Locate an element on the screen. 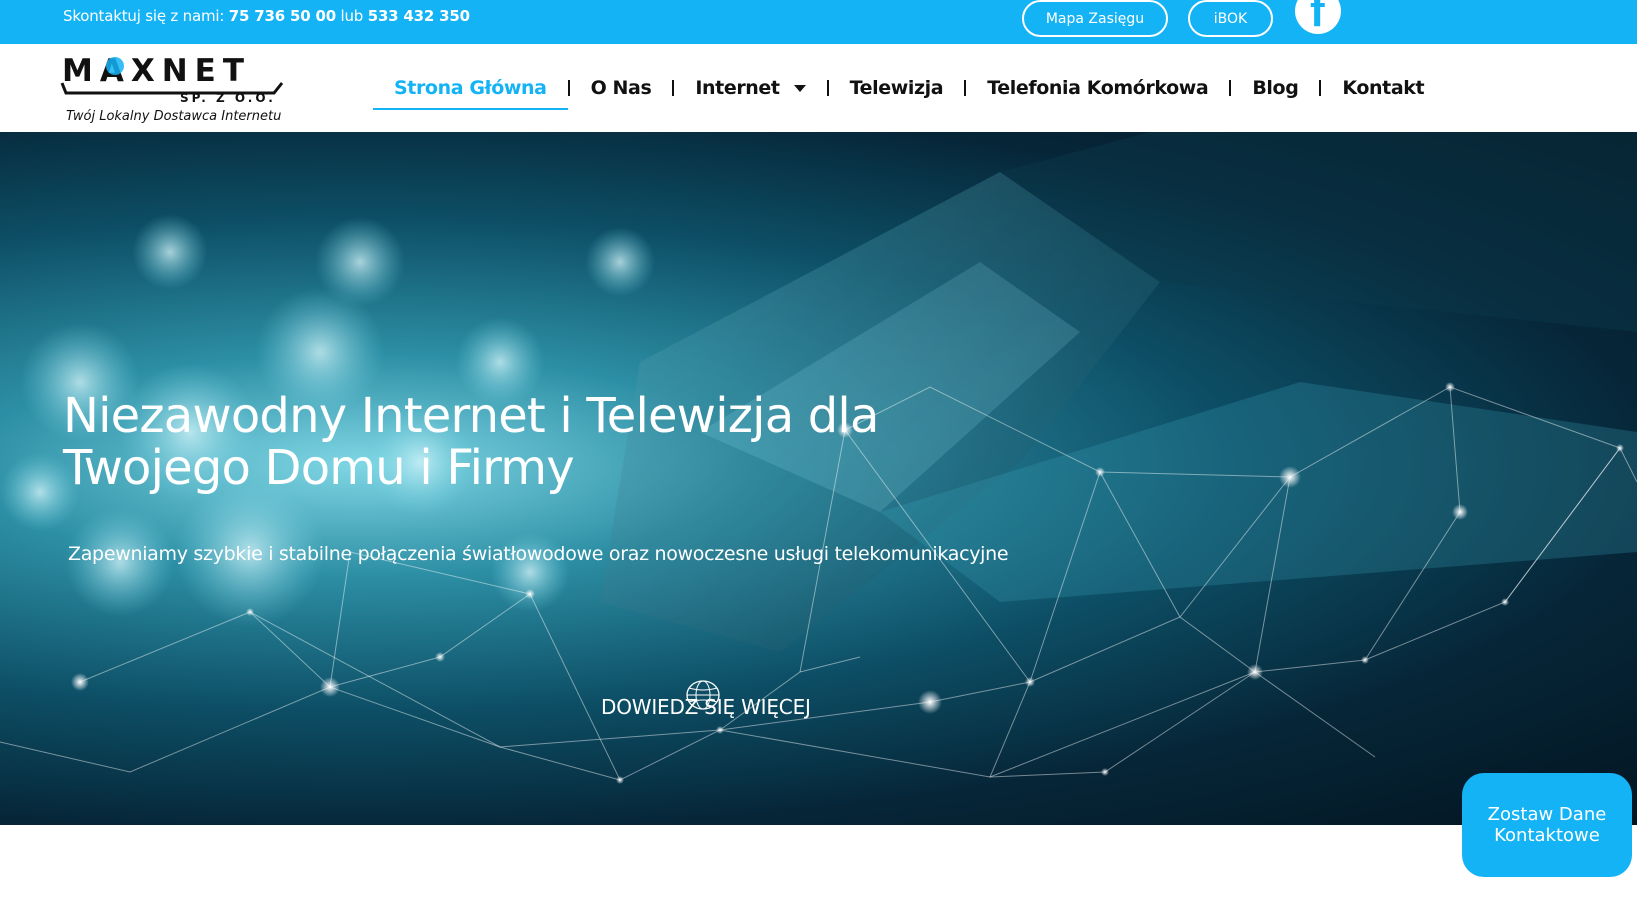  phone-number-1: 75 736 50 00 is located at coordinates (282, 16).